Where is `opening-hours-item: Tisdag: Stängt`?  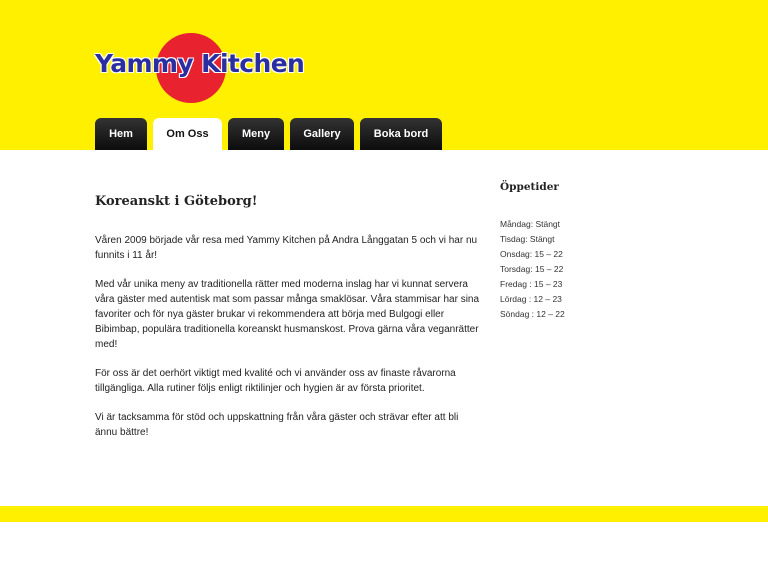 opening-hours-item: Tisdag: Stängt is located at coordinates (527, 239).